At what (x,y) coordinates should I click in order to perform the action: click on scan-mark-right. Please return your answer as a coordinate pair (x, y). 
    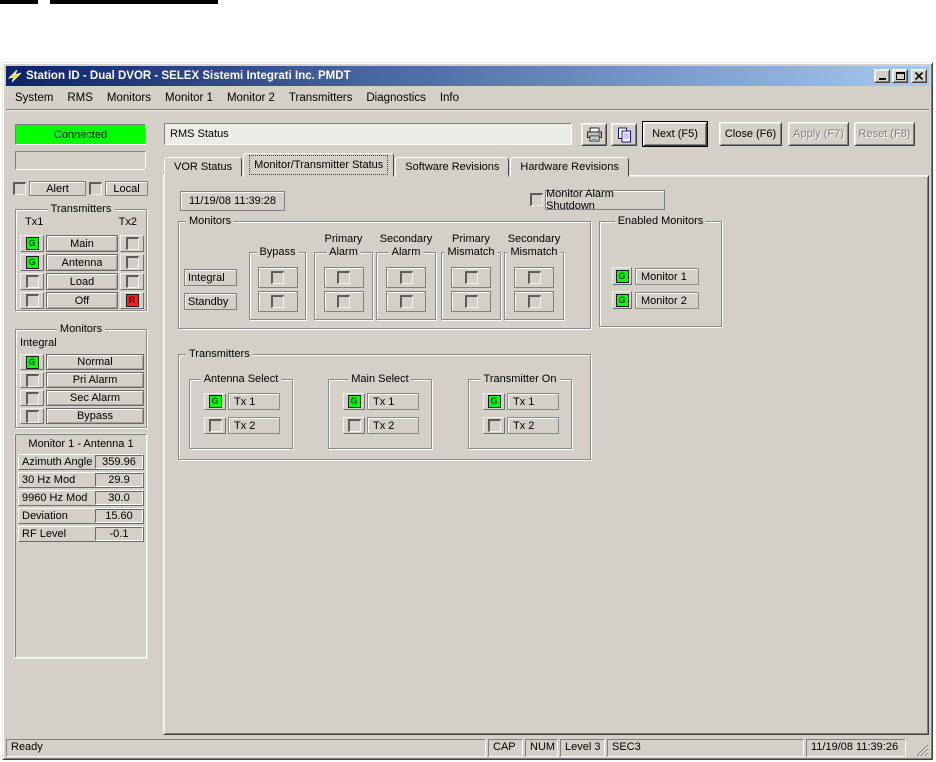
    Looking at the image, I should click on (134, 2).